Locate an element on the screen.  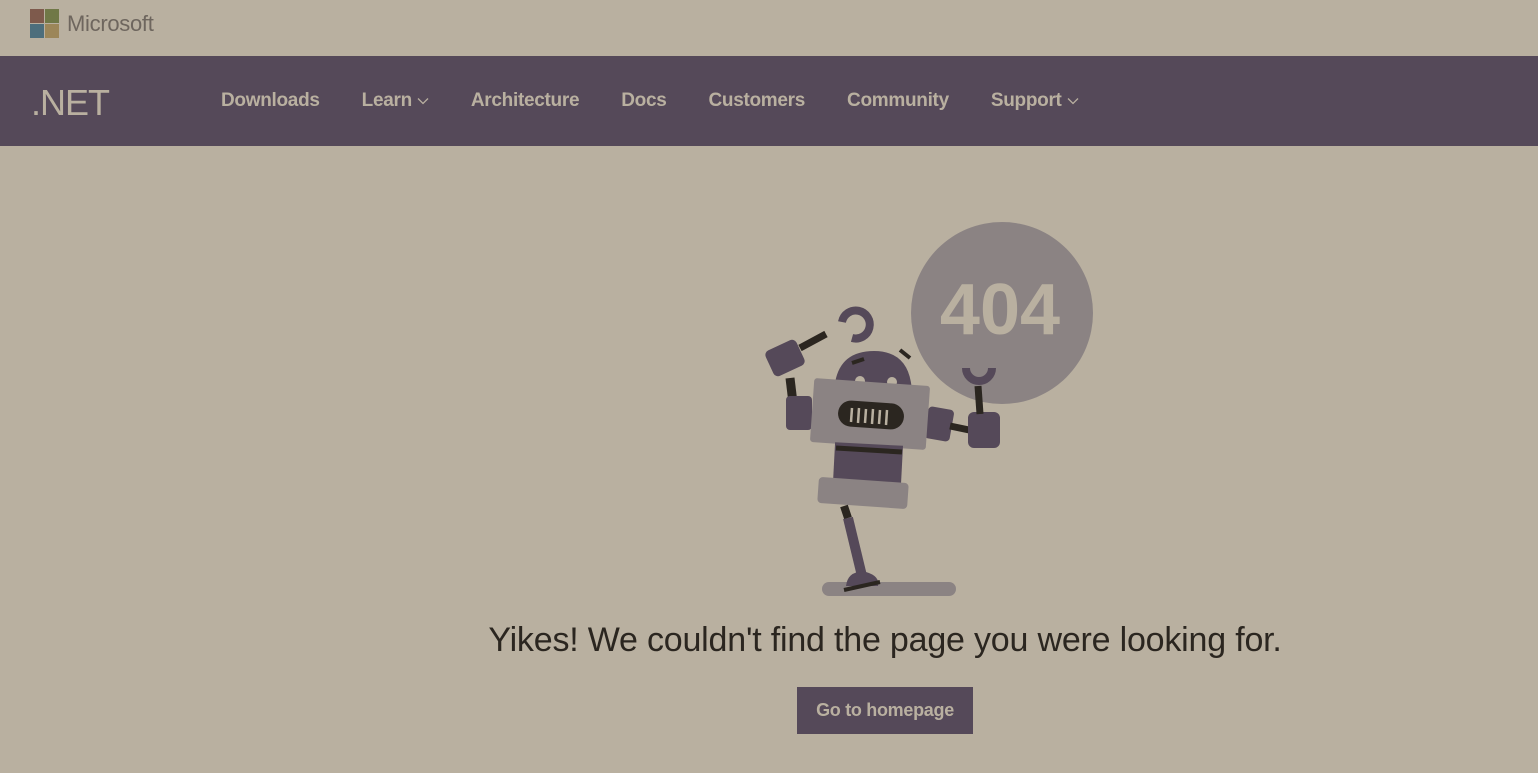
microsoft-logo: Microsoft is located at coordinates (92, 23).